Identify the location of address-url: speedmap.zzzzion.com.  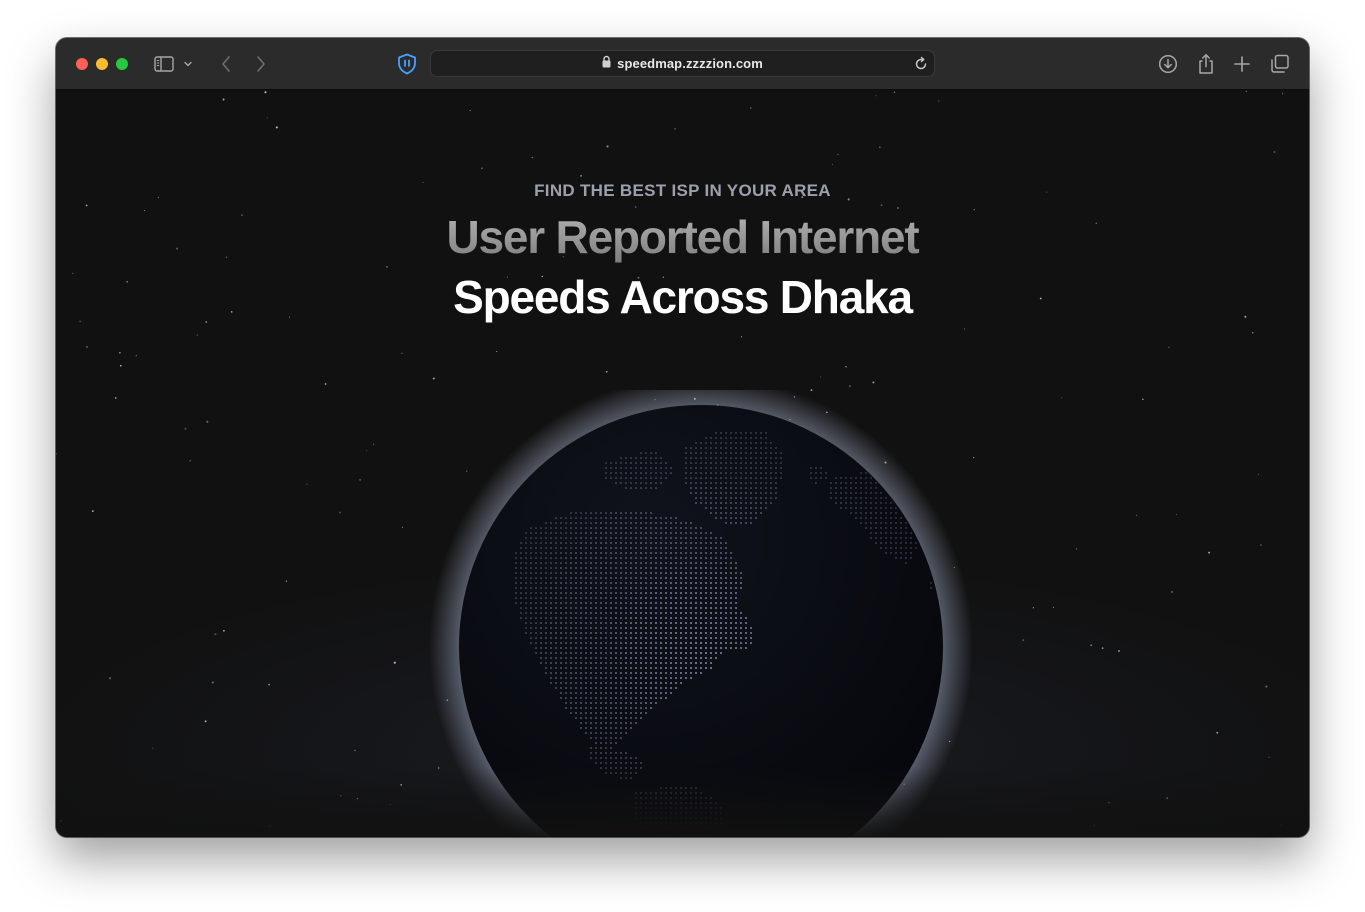
(690, 63).